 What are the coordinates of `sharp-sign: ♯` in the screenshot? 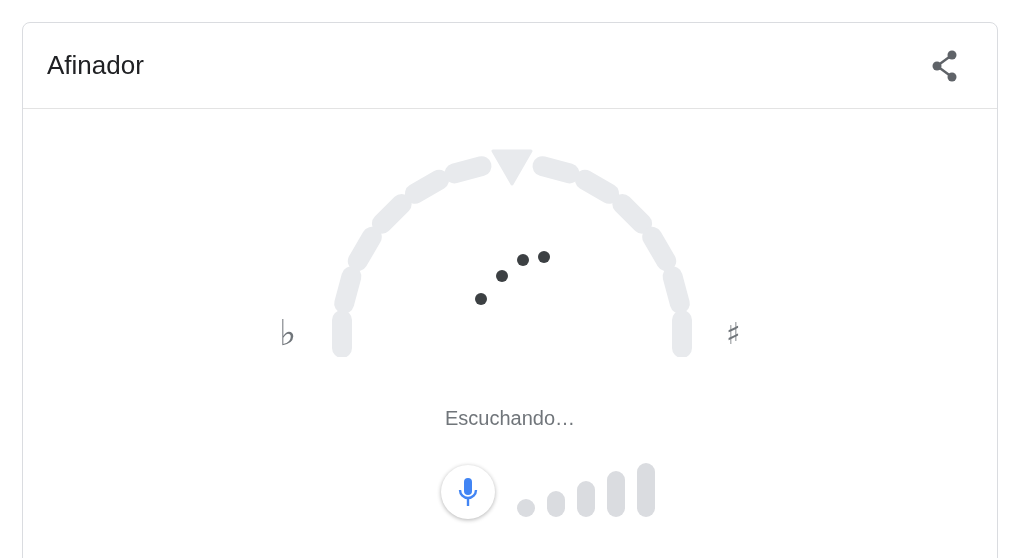 It's located at (733, 334).